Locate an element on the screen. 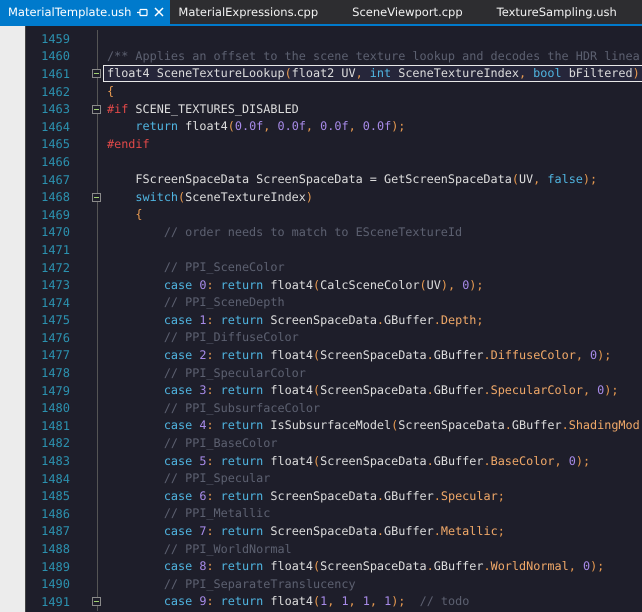 This screenshot has height=612, width=642. code-line: // PPI_SceneColor is located at coordinates (223, 268).